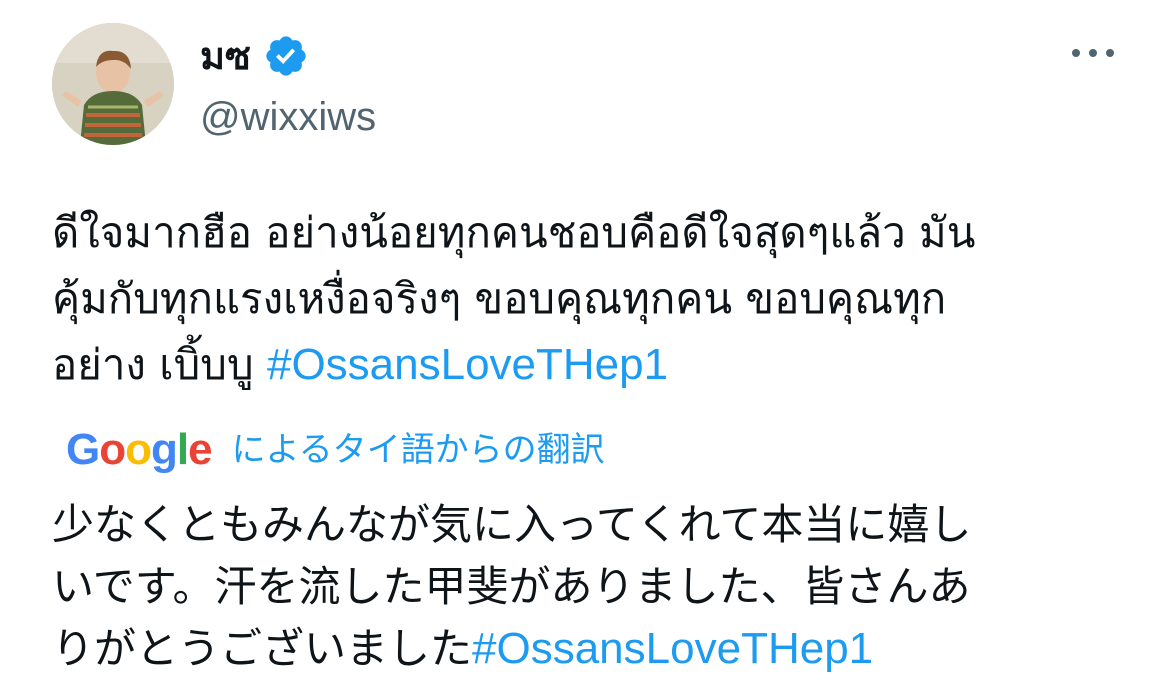  What do you see at coordinates (159, 364) in the screenshot?
I see `tweet-text-segment: อย่าง เบิ้บบู` at bounding box center [159, 364].